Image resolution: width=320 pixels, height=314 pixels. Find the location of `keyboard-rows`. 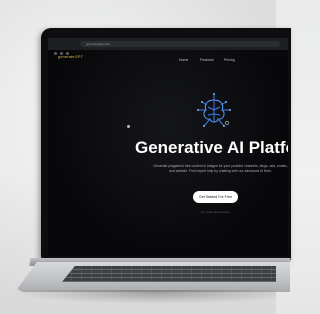

keyboard-rows is located at coordinates (169, 274).